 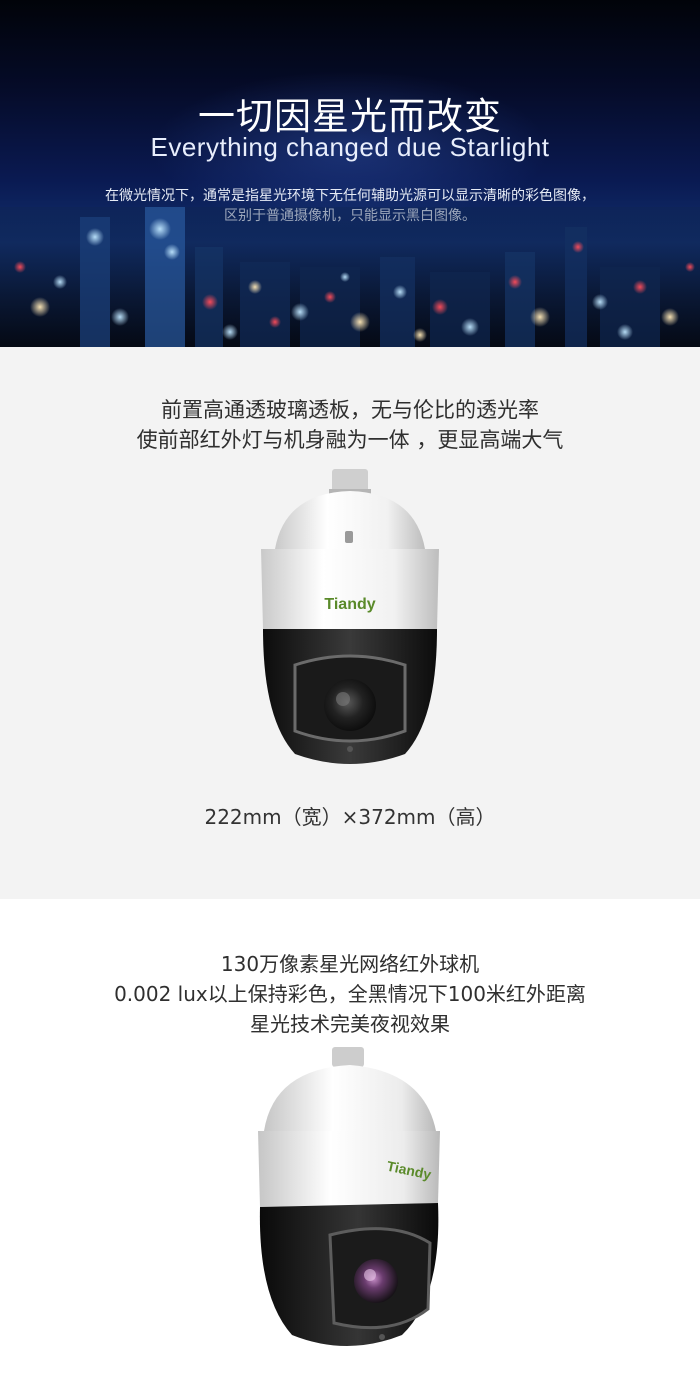 I want to click on product-heading-line-3: 星光技术完美夜视效果, so click(x=350, y=1024).